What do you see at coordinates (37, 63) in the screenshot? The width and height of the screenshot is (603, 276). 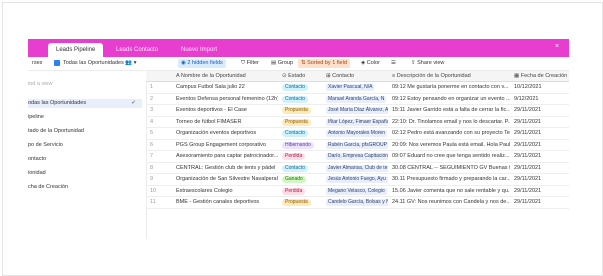 I see `views-toggle: rses` at bounding box center [37, 63].